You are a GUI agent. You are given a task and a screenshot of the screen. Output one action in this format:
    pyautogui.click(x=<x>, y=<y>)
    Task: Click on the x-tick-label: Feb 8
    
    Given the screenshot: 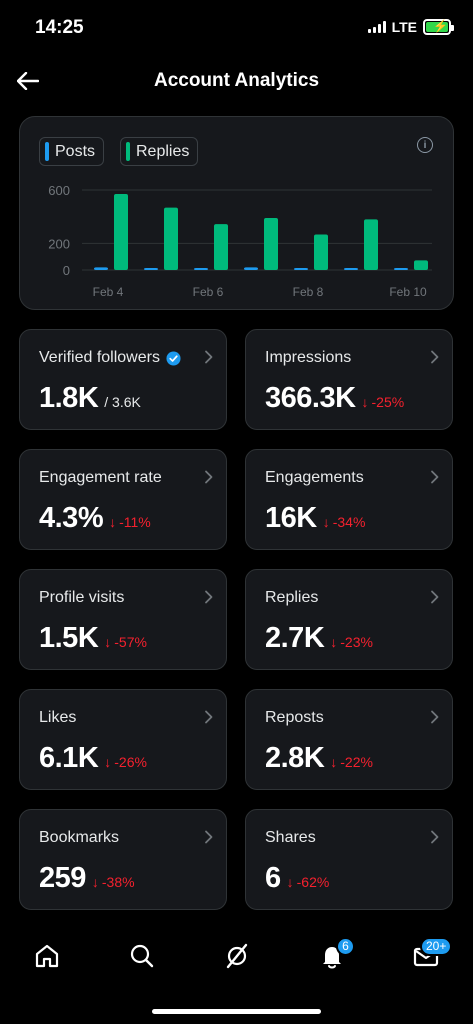 What is the action you would take?
    pyautogui.click(x=308, y=292)
    